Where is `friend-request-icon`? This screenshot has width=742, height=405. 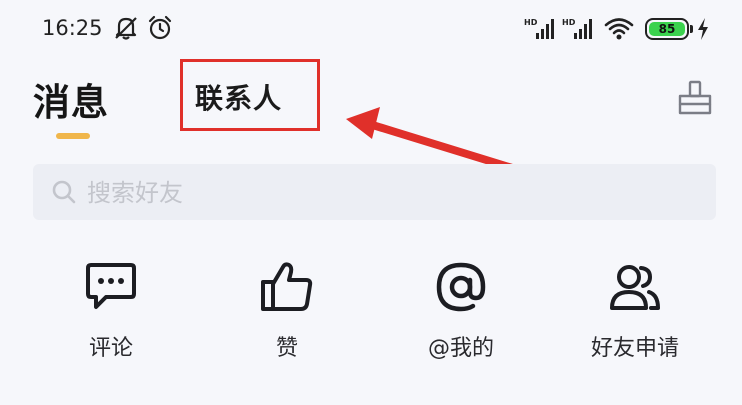 friend-request-icon is located at coordinates (635, 287).